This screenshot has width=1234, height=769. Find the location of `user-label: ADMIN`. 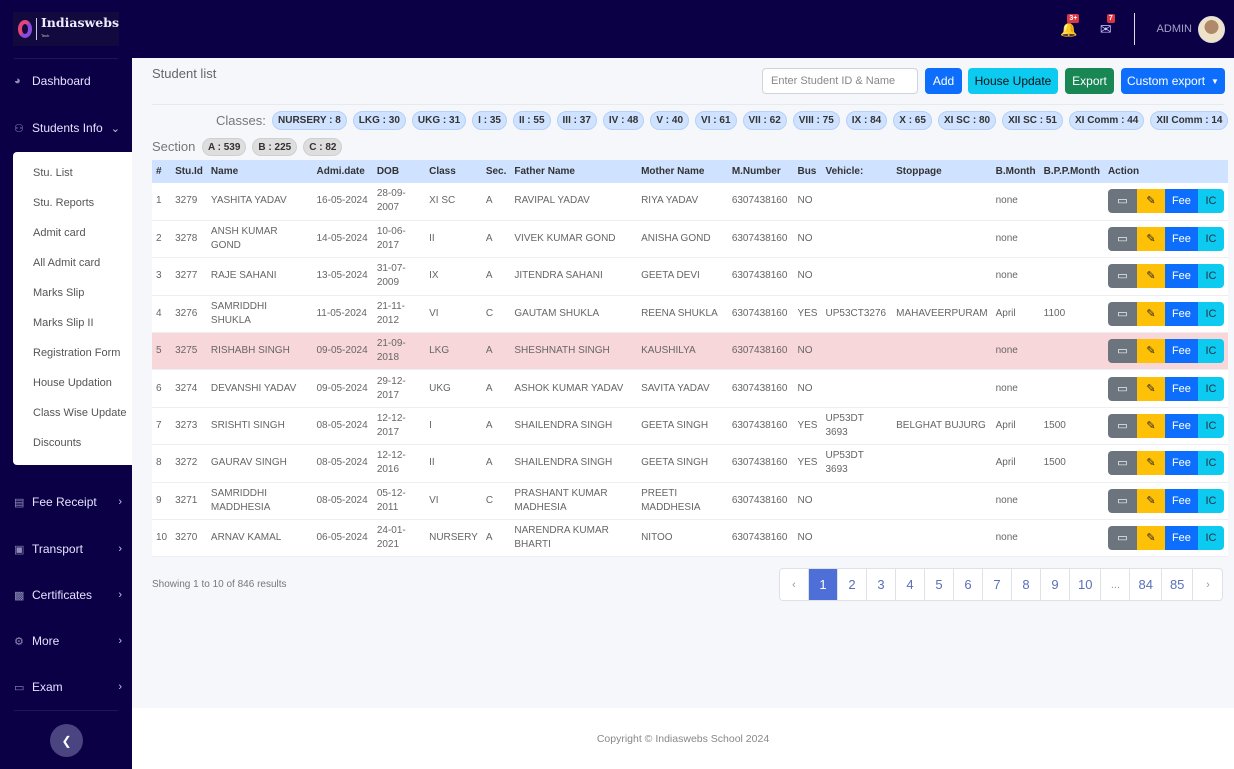

user-label: ADMIN is located at coordinates (1174, 29).